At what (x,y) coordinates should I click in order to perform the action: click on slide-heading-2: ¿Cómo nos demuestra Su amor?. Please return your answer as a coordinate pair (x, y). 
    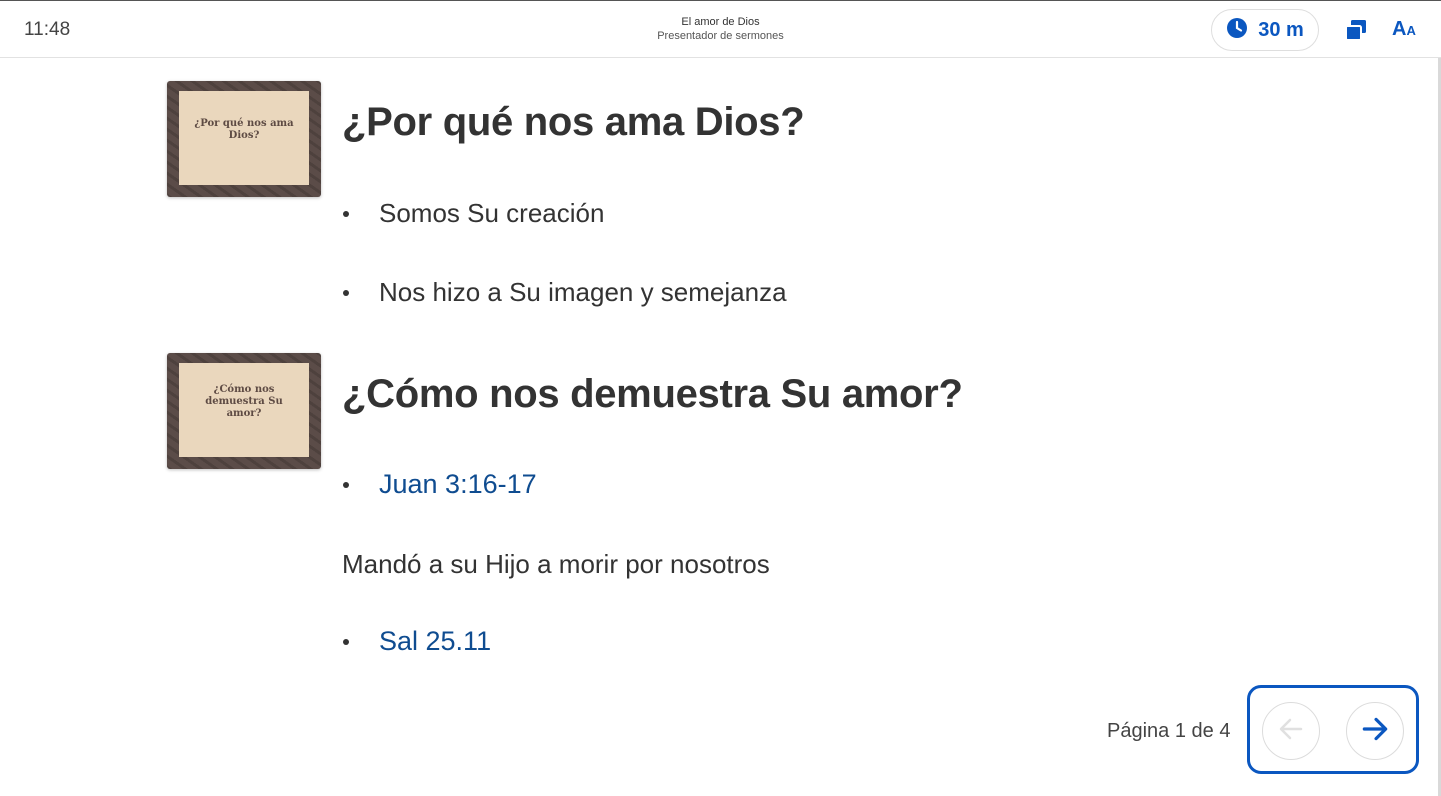
    Looking at the image, I should click on (652, 394).